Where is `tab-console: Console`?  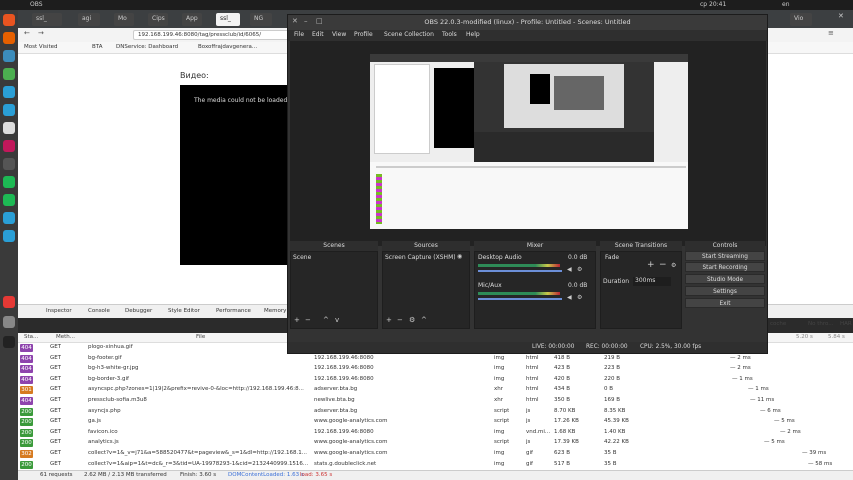 tab-console: Console is located at coordinates (99, 311).